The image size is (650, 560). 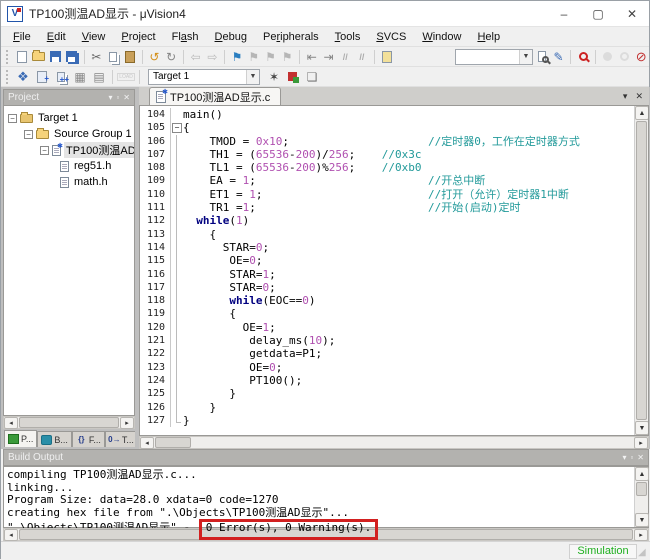 What do you see at coordinates (155, 57) in the screenshot?
I see `undo-icon: ↺` at bounding box center [155, 57].